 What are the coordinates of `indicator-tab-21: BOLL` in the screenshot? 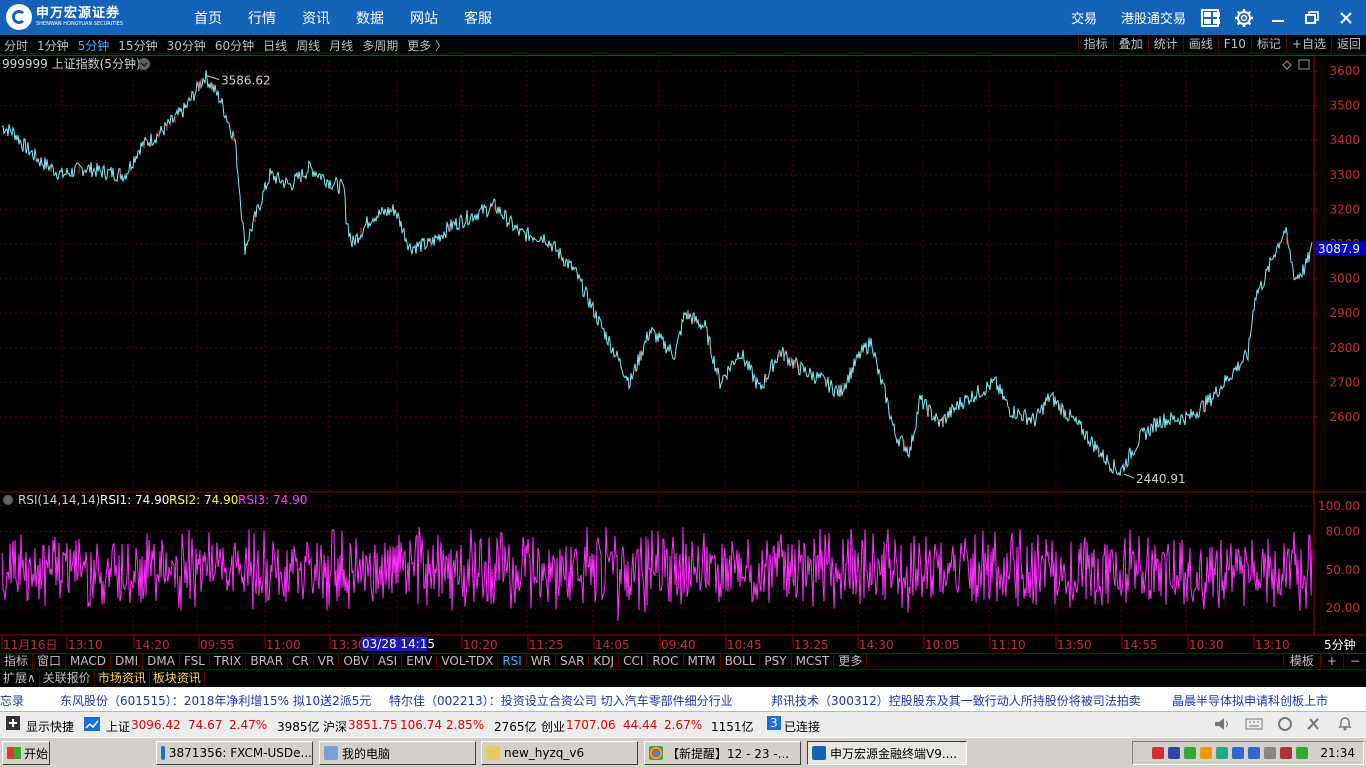 It's located at (741, 661).